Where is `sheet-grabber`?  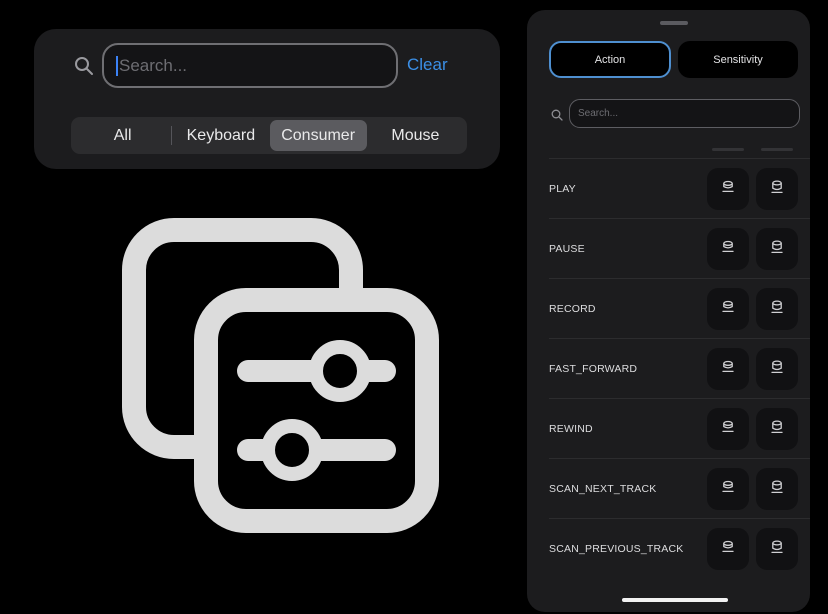 sheet-grabber is located at coordinates (674, 23).